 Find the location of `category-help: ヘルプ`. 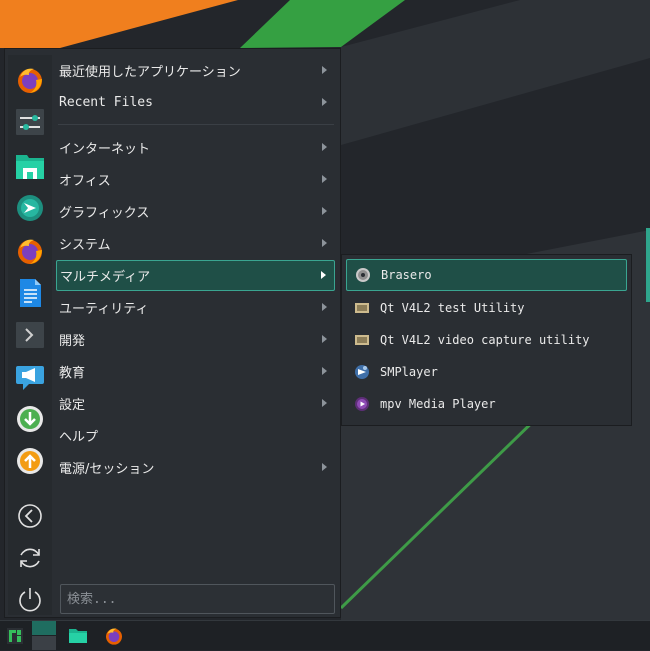

category-help: ヘルプ is located at coordinates (195, 435).